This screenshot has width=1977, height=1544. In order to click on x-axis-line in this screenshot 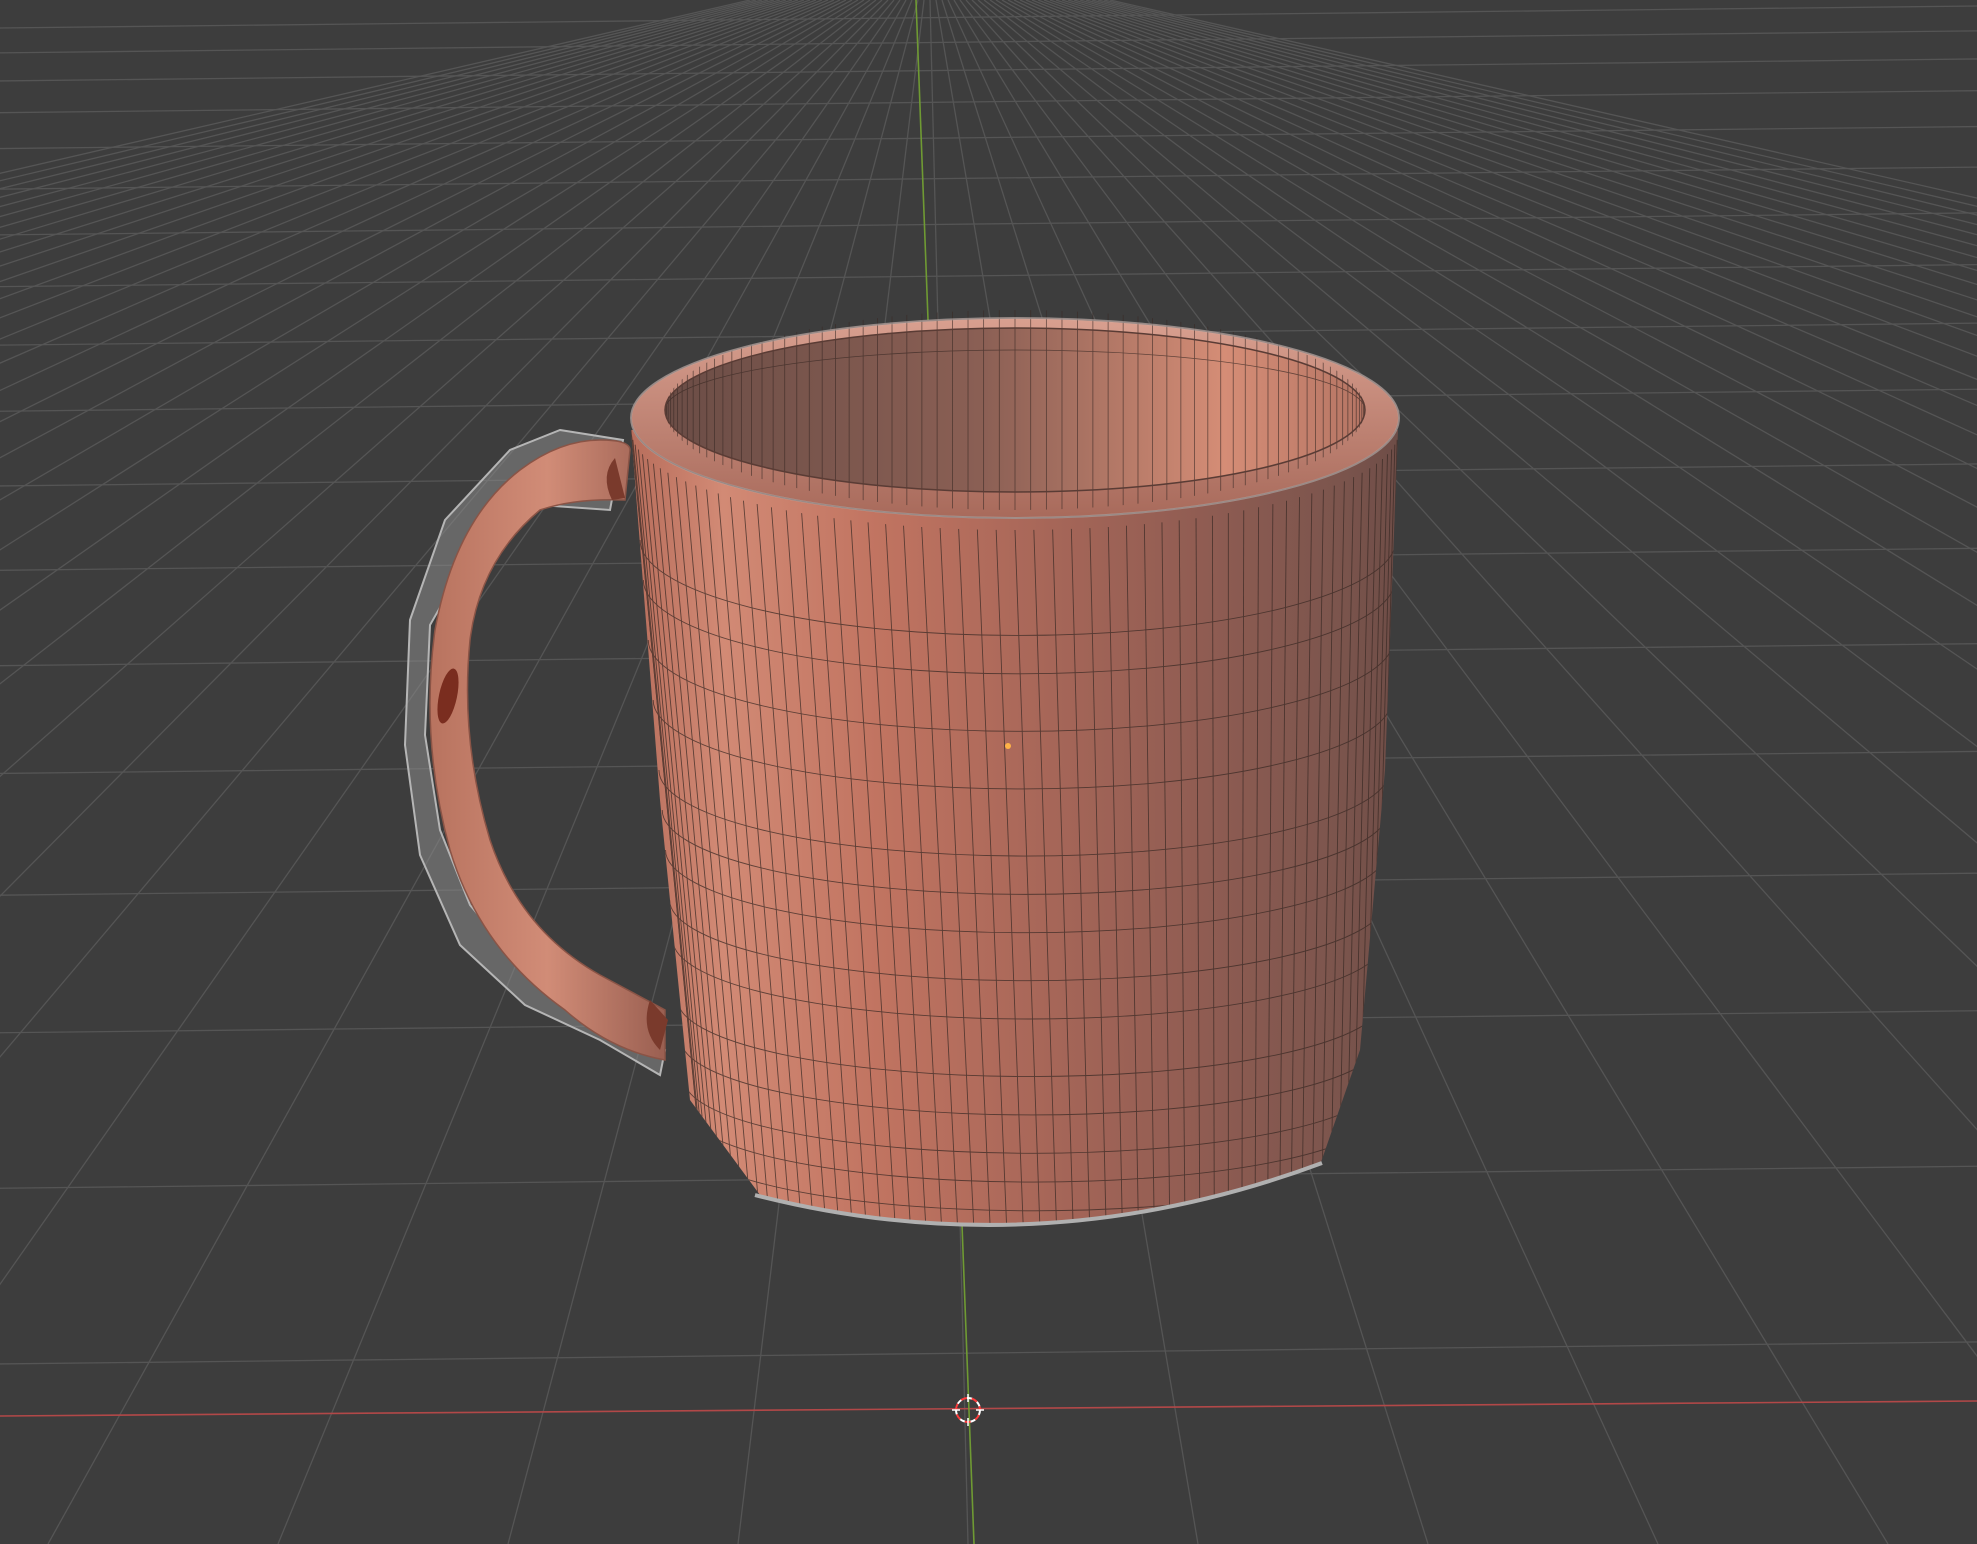, I will do `click(988, 1408)`.